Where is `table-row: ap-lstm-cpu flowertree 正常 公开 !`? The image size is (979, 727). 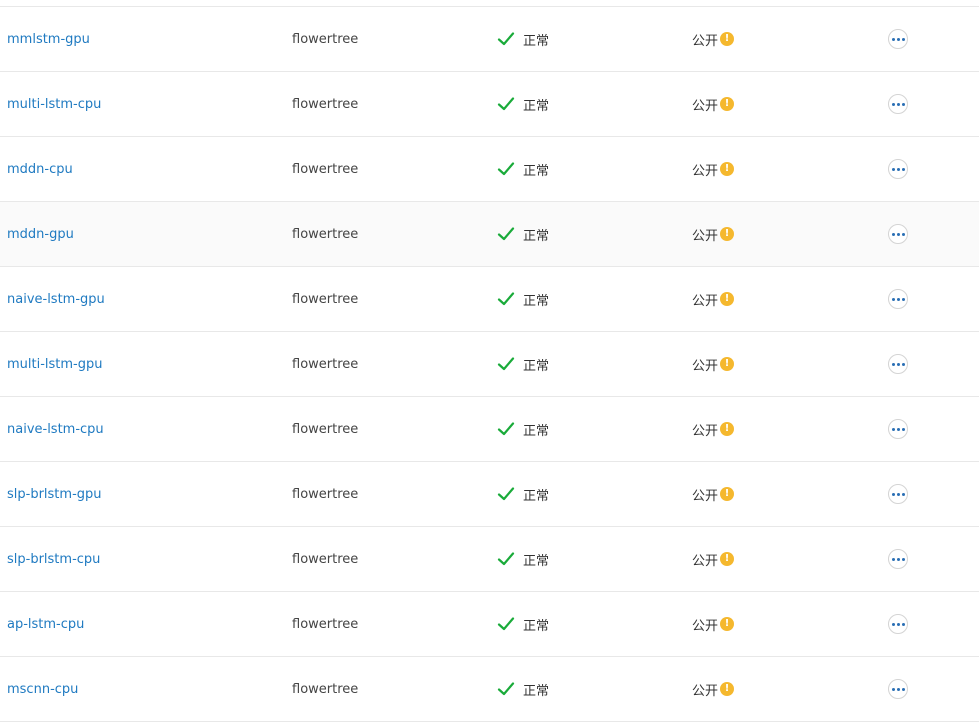 table-row: ap-lstm-cpu flowertree 正常 公开 ! is located at coordinates (489, 624).